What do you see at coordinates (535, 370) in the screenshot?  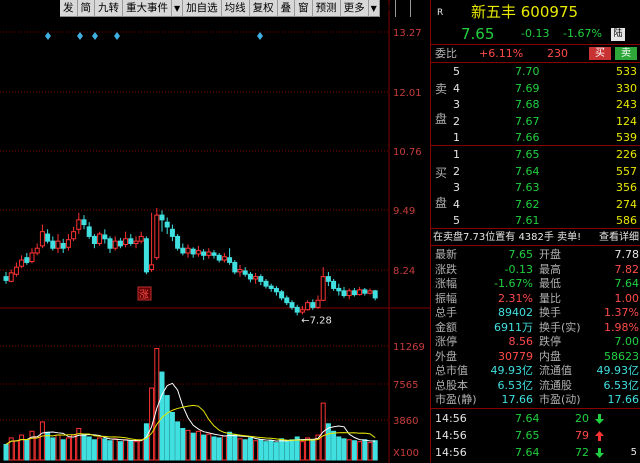 I see `stats-row: 总市值 49.93亿 流通值 49.93亿` at bounding box center [535, 370].